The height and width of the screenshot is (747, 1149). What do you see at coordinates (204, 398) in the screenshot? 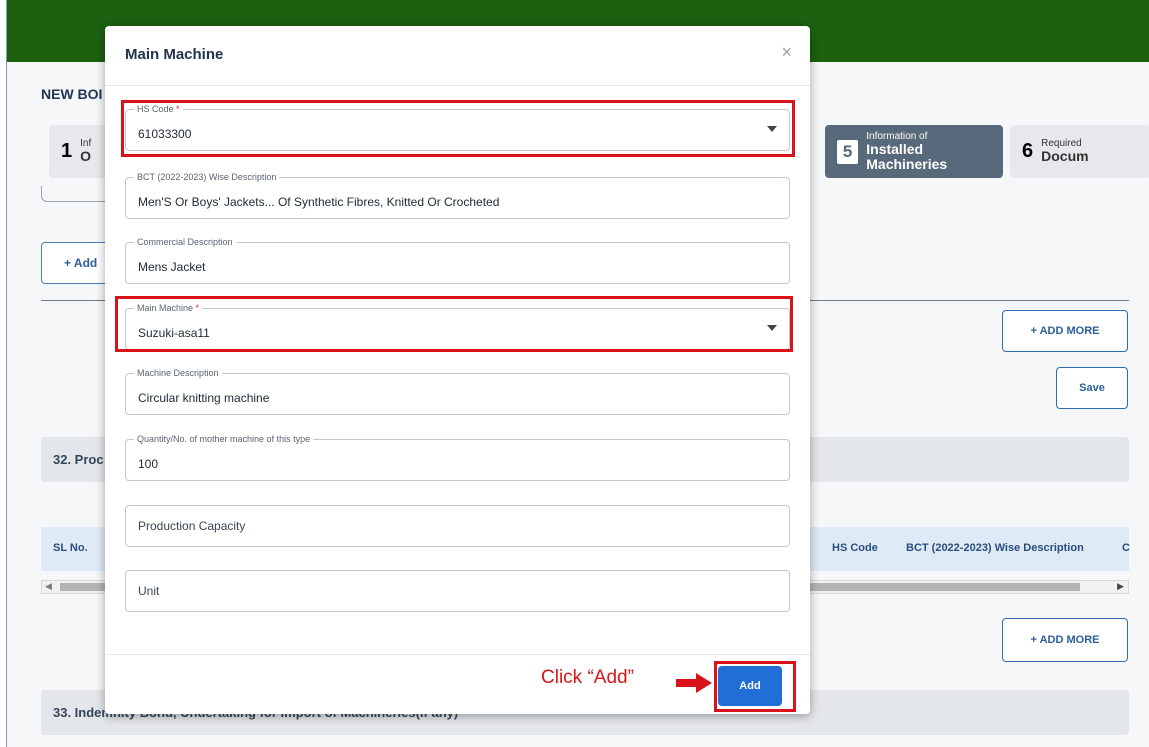
I see `field-value: Circular knitting machine` at bounding box center [204, 398].